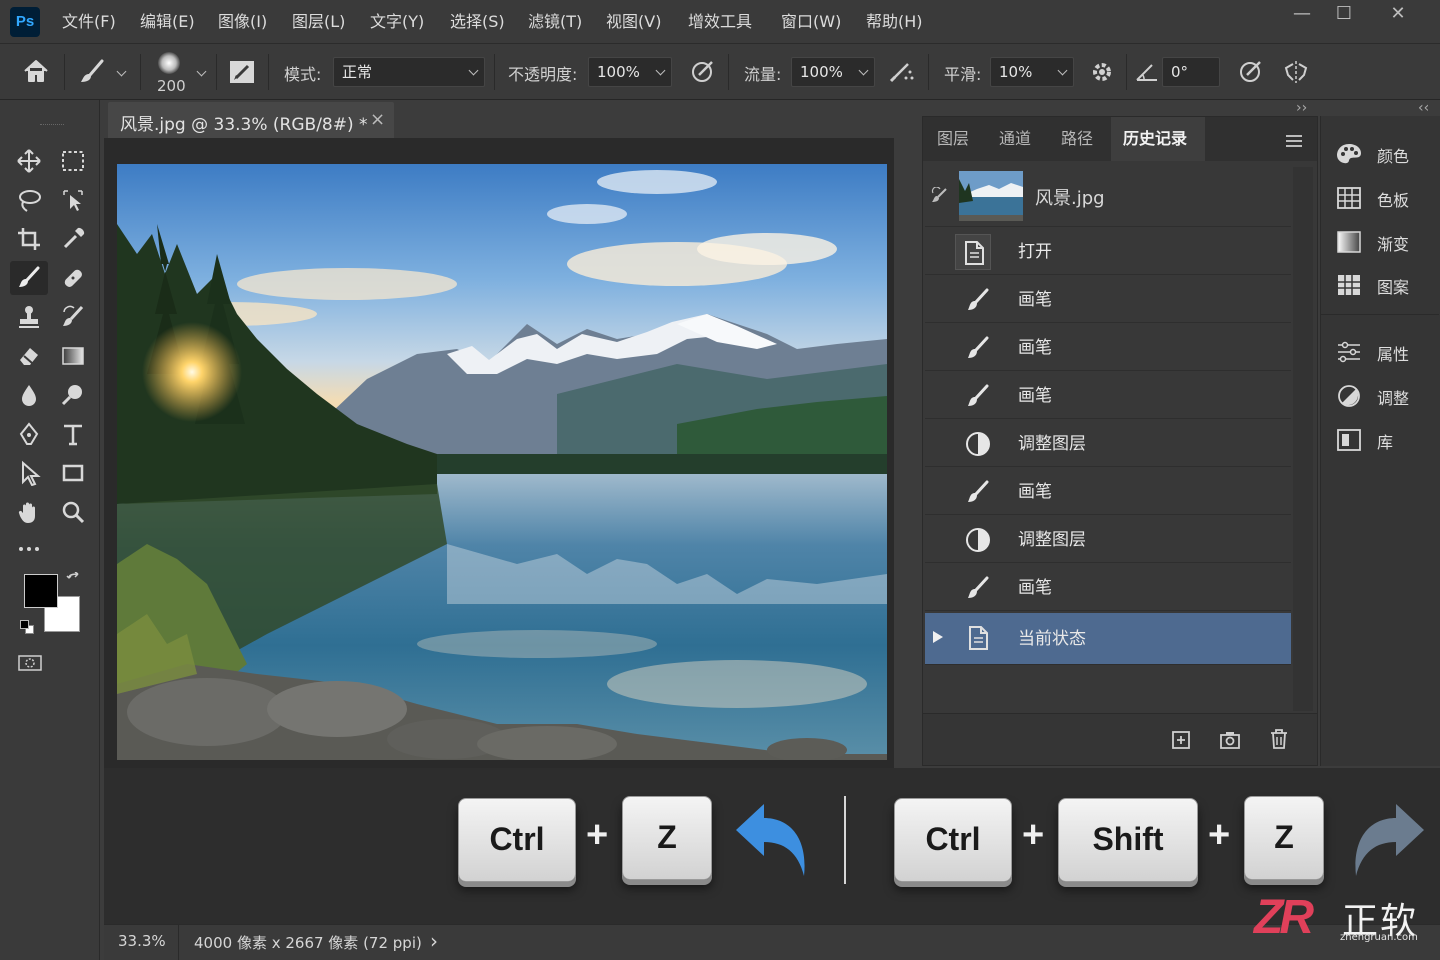 This screenshot has width=1440, height=960. I want to click on flow-field: 100%, so click(833, 72).